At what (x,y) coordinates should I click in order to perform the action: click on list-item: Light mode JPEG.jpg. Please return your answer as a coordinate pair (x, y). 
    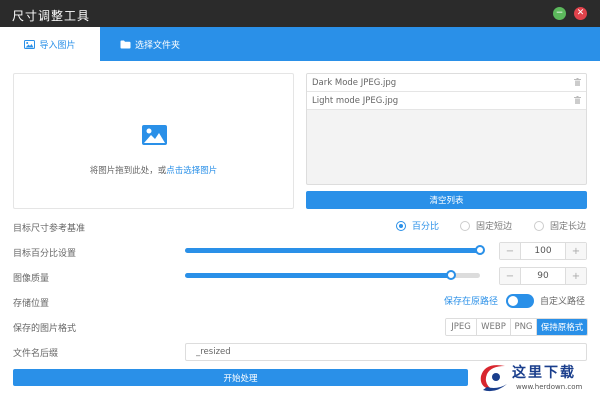
    Looking at the image, I should click on (446, 101).